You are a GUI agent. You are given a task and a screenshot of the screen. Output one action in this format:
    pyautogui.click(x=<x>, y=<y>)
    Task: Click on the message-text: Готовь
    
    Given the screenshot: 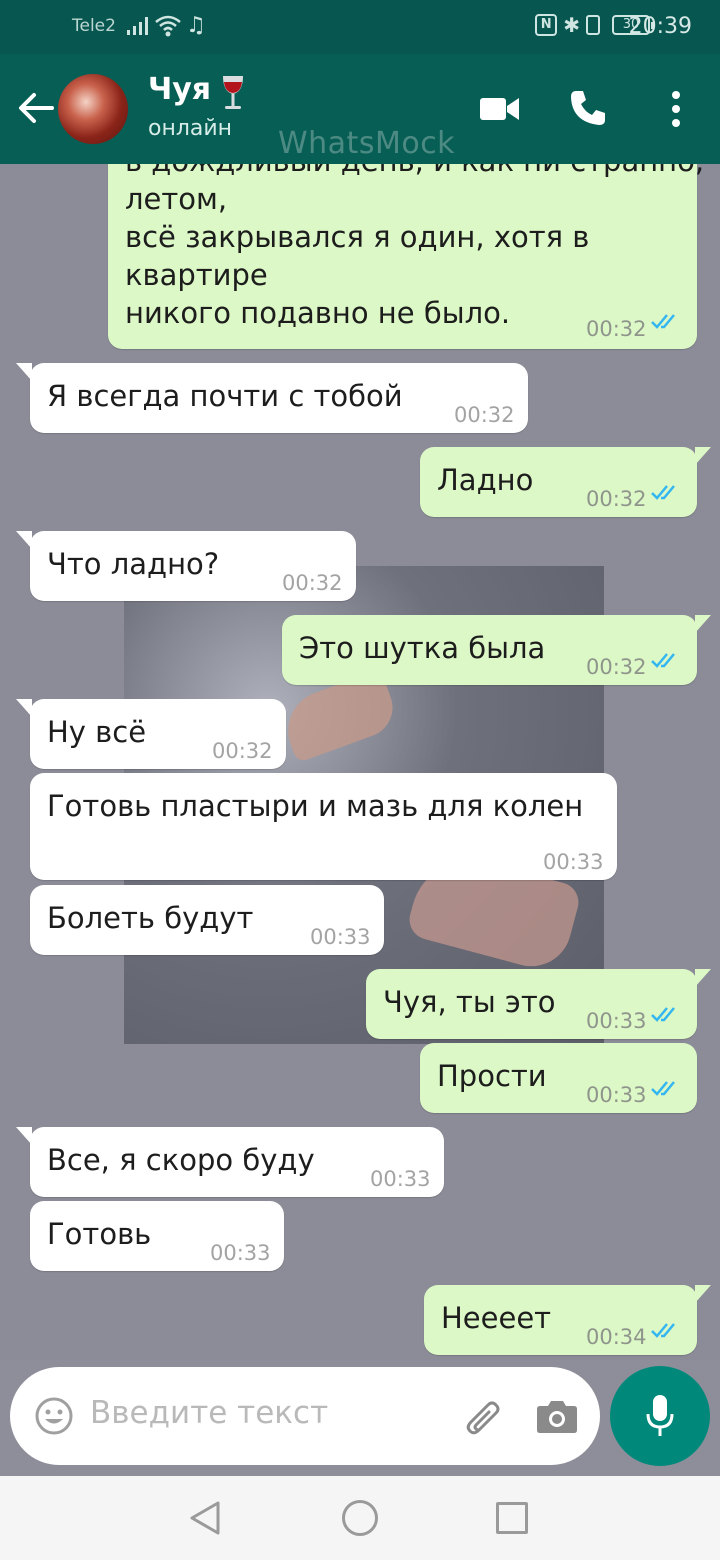 What is the action you would take?
    pyautogui.click(x=99, y=1234)
    